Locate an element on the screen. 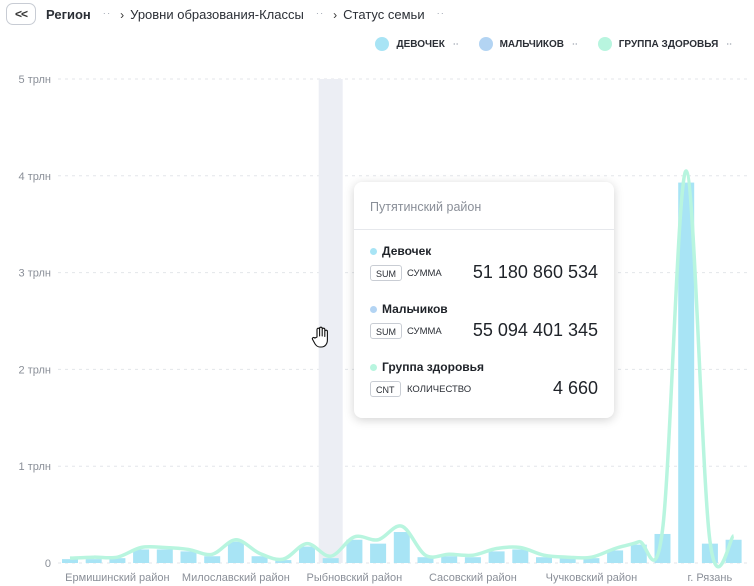  tooltip-entry-health-group: Группа здоровья CNT КОЛИЧЕСТВО 4 660 is located at coordinates (484, 385).